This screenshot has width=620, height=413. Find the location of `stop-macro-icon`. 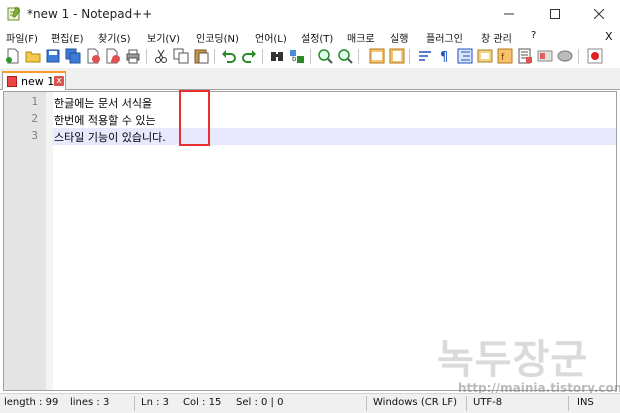

stop-macro-icon is located at coordinates (595, 56).